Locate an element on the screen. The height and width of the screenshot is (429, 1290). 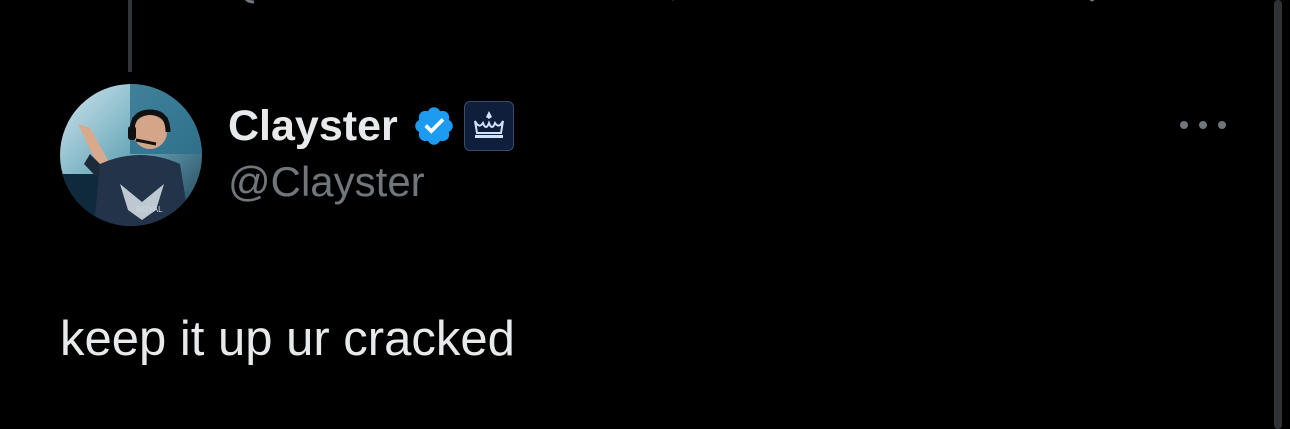
affiliate-badge is located at coordinates (488, 126).